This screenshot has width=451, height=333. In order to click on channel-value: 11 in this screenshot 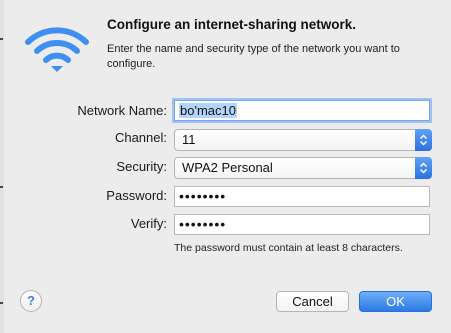, I will do `click(189, 139)`.